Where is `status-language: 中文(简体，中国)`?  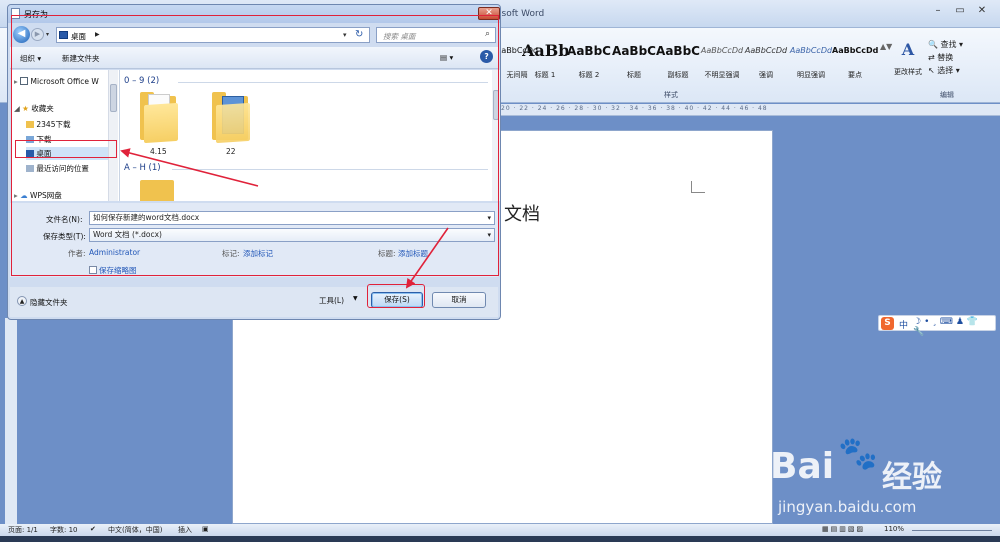
status-language: 中文(简体，中国) is located at coordinates (135, 530).